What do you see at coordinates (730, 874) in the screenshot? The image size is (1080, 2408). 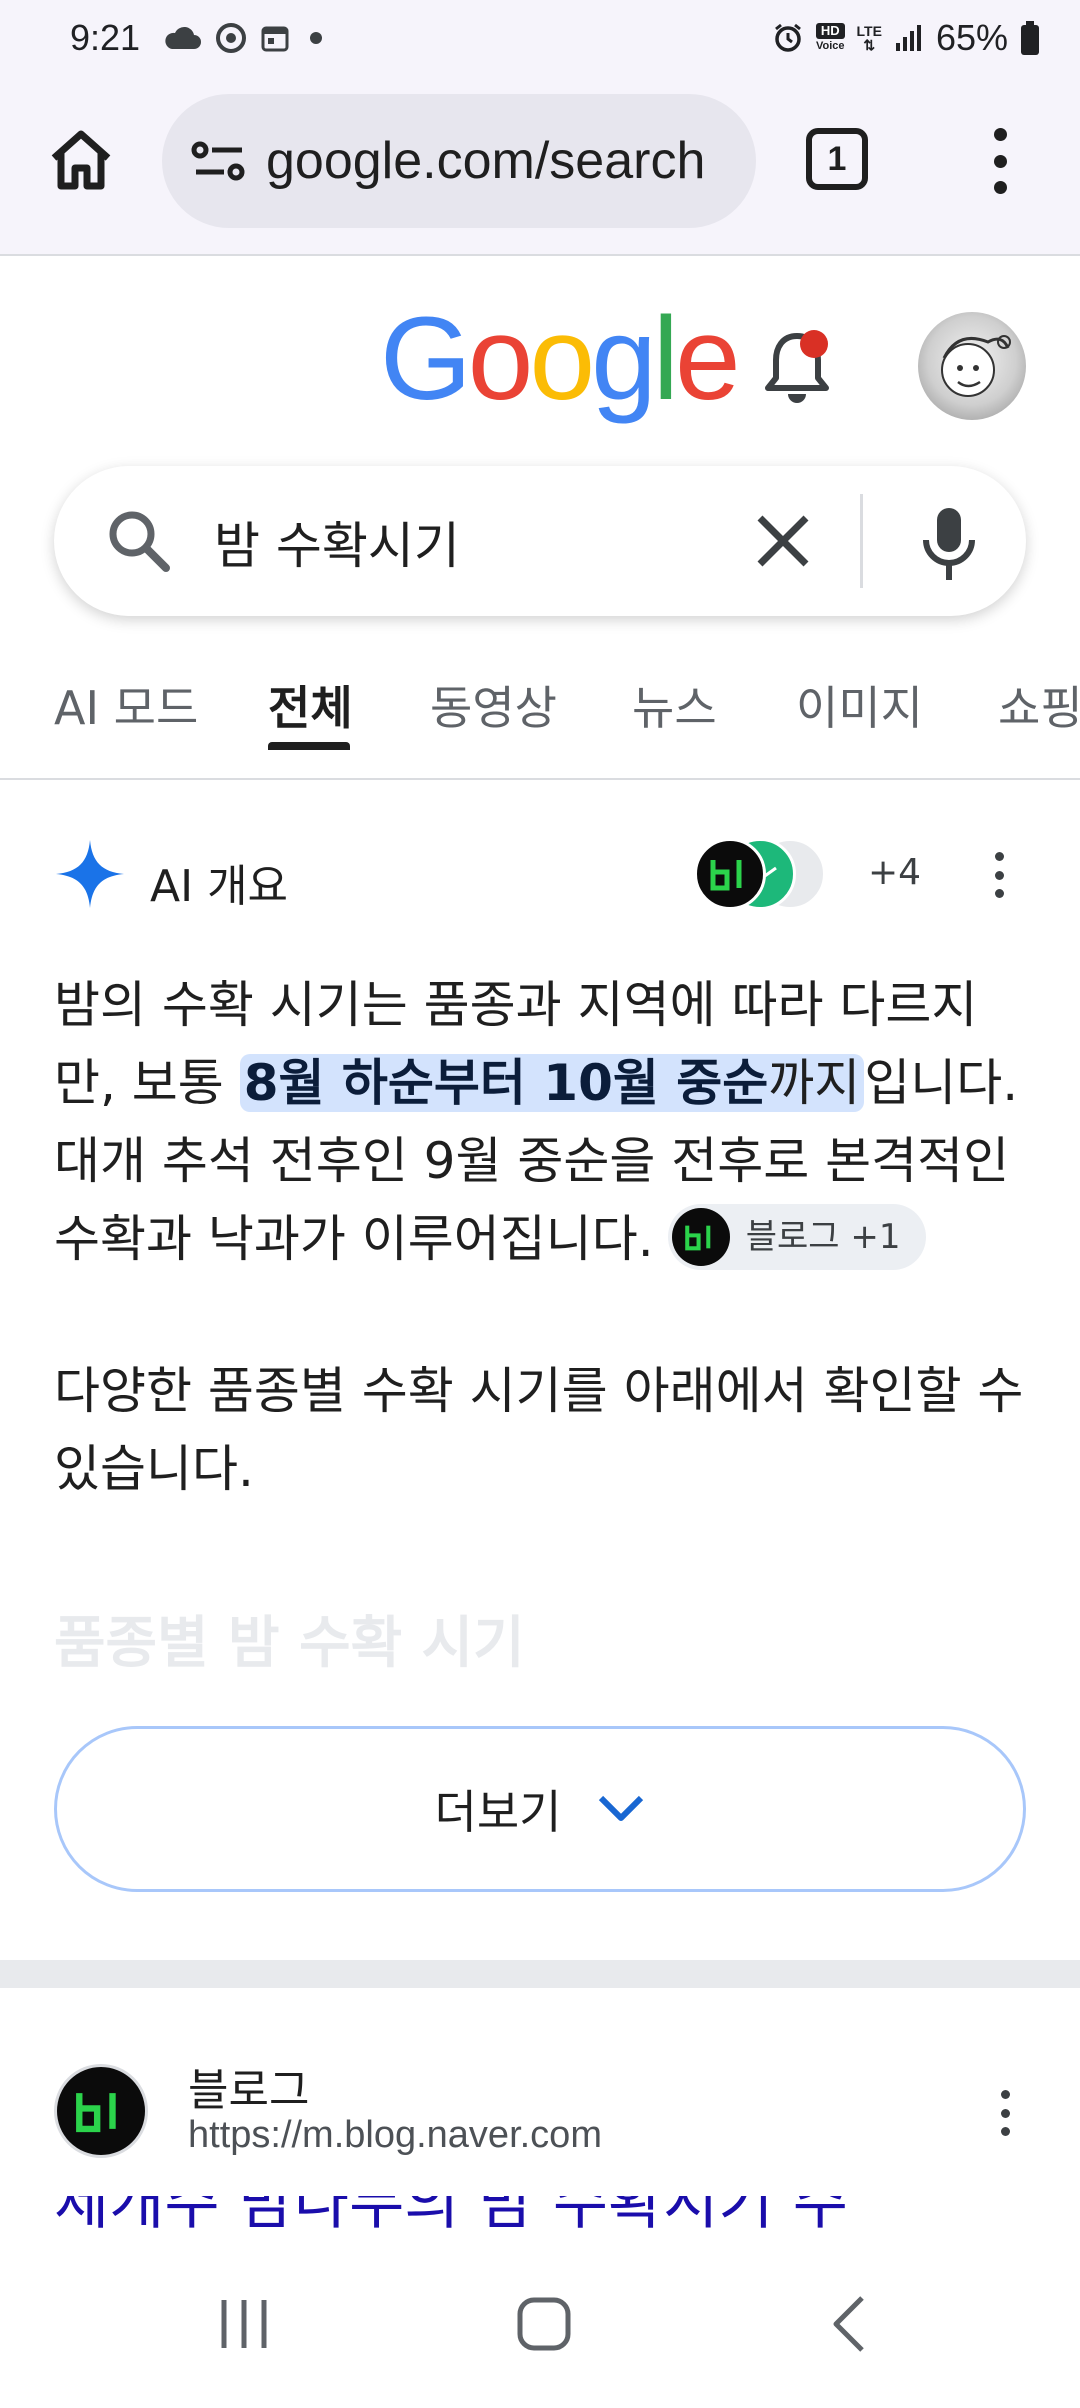 I see `blog-source-icon` at bounding box center [730, 874].